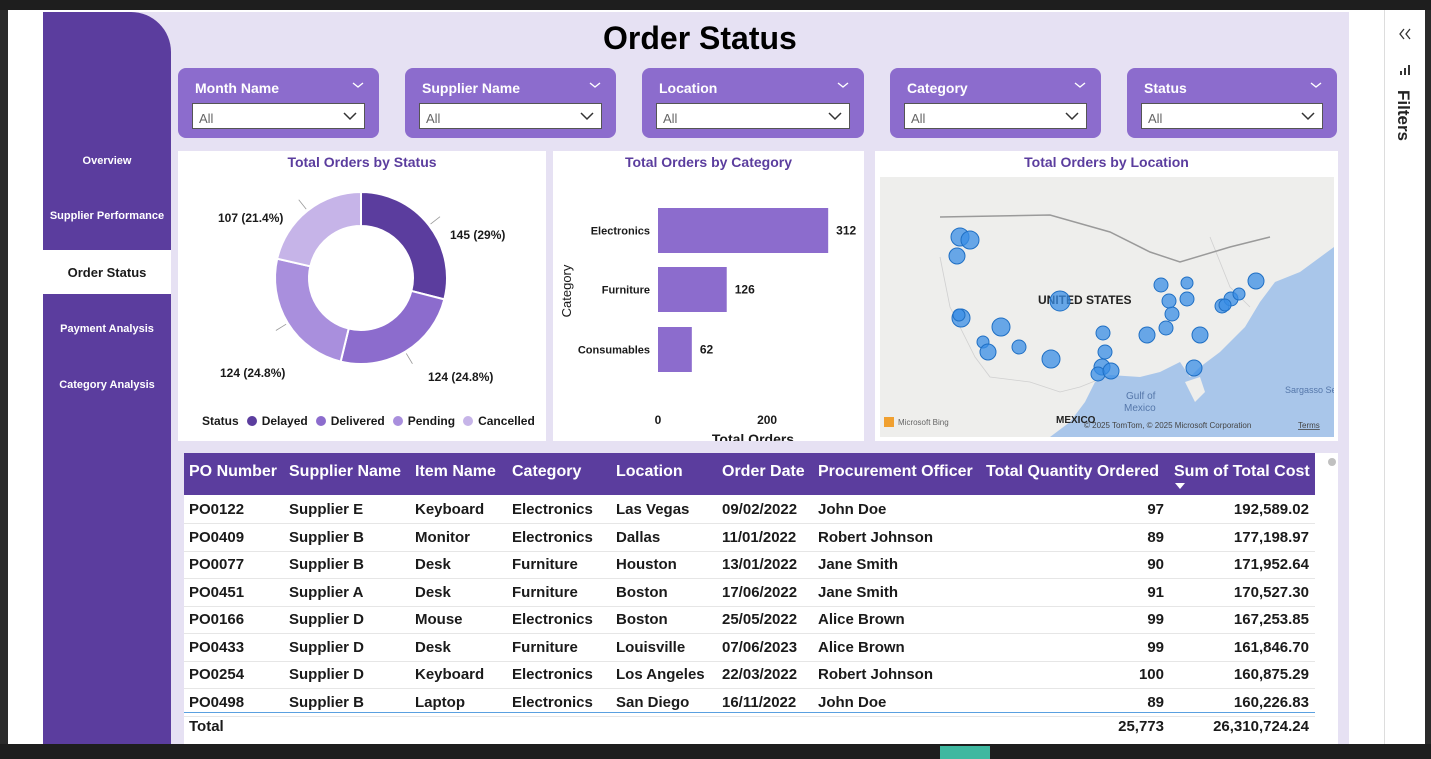 The image size is (1431, 759). Describe the element at coordinates (749, 727) in the screenshot. I see `table-total-row: Total 25,773 26,310,724.24` at that location.